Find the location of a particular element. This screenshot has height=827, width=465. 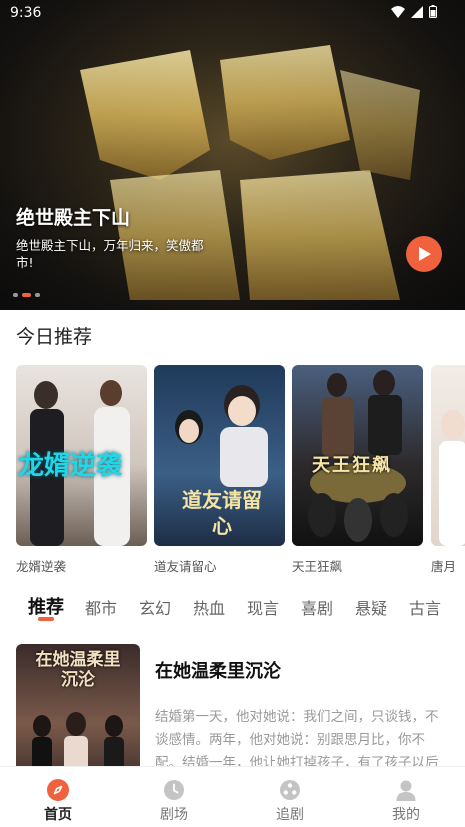

feature-poster: 在她温柔里沉沦 is located at coordinates (78, 705).